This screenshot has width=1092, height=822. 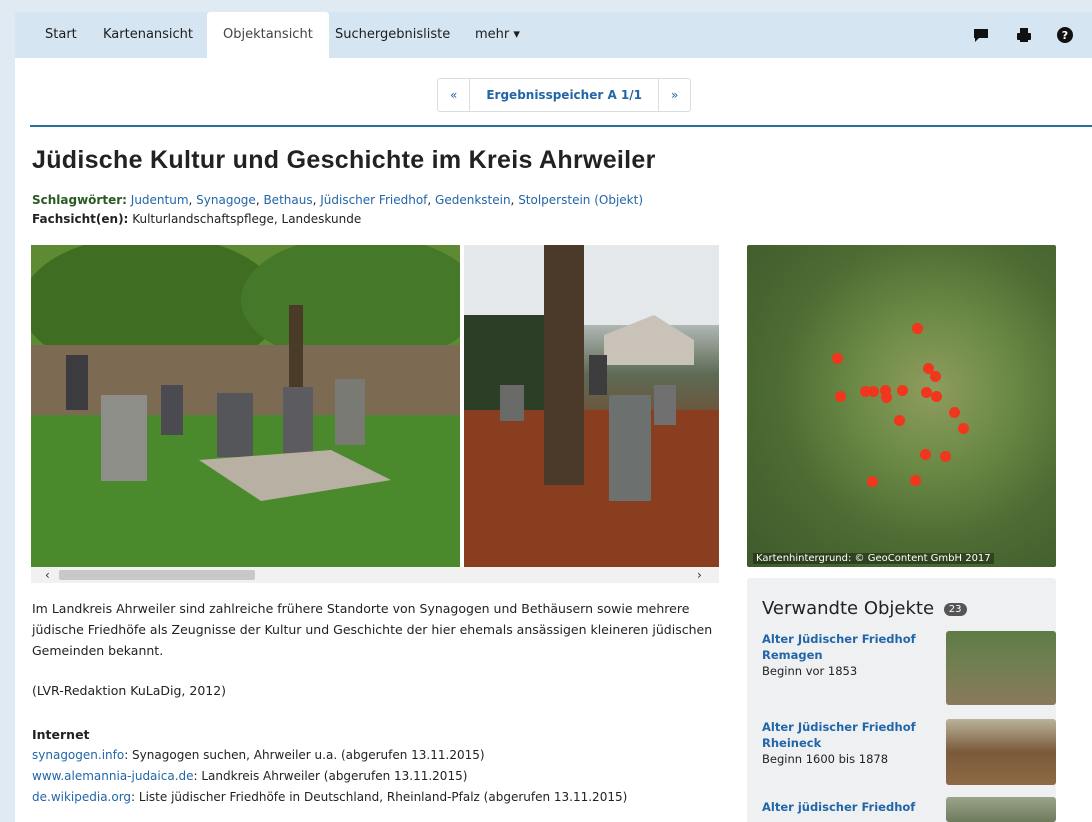 I want to click on keyword-link: Gedenkstein, so click(x=473, y=200).